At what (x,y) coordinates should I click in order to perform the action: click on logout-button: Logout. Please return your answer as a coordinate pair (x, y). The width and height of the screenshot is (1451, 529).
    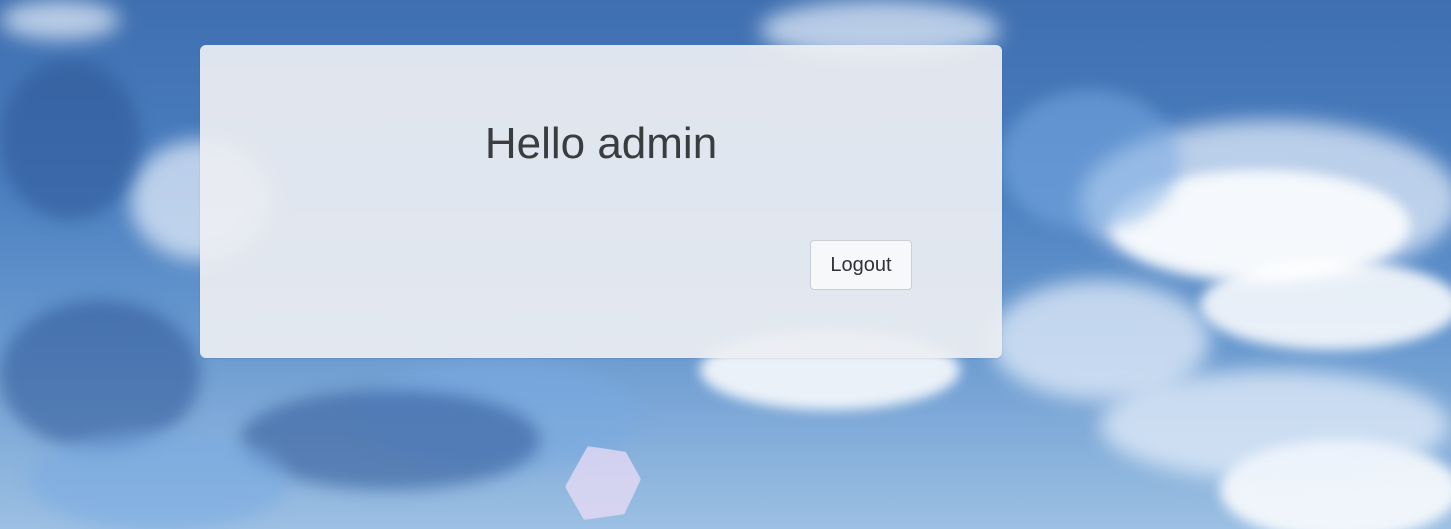
    Looking at the image, I should click on (861, 265).